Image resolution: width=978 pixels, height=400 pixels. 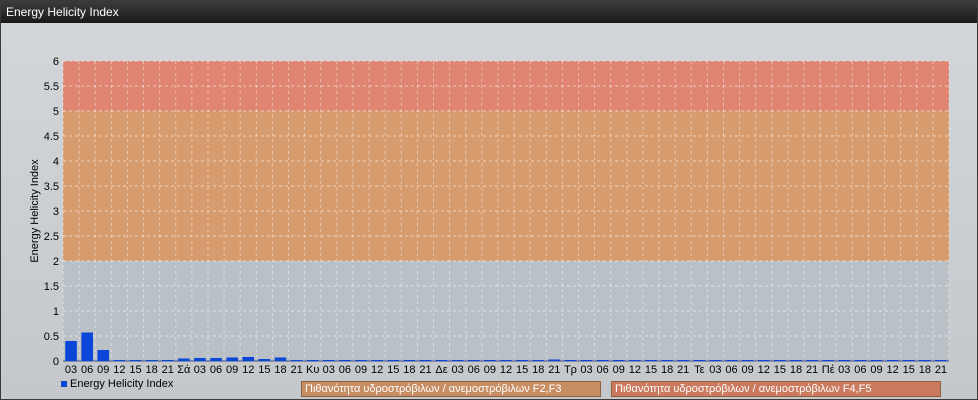 I want to click on y-tick-label: 3, so click(x=56, y=212).